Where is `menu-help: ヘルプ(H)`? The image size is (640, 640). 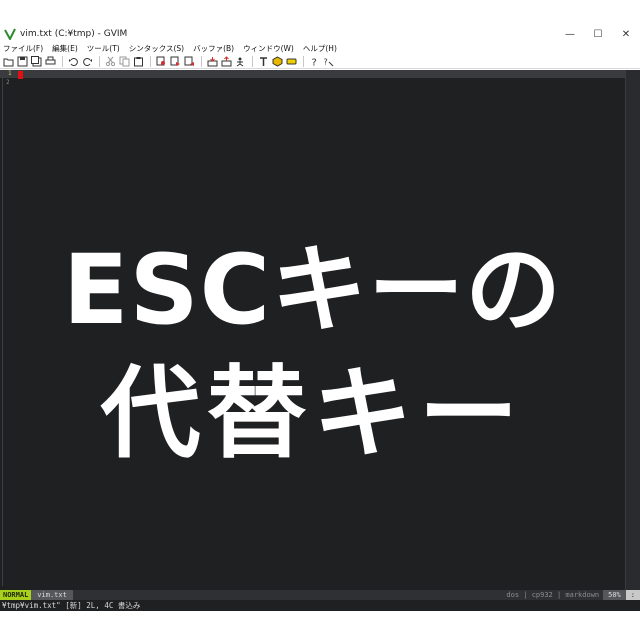
menu-help: ヘルプ(H) is located at coordinates (320, 48).